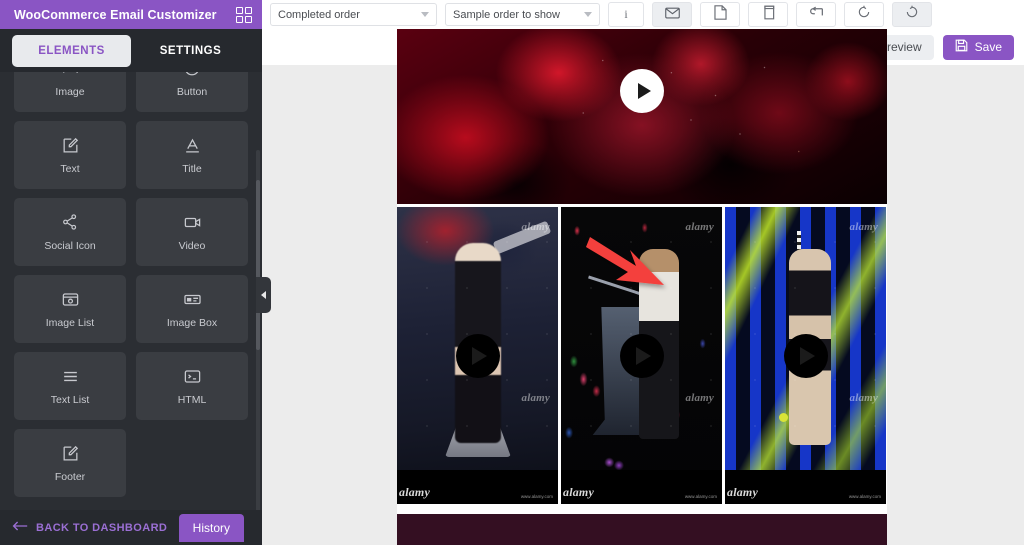  Describe the element at coordinates (20, 527) in the screenshot. I see `arrow-left-icon` at that location.